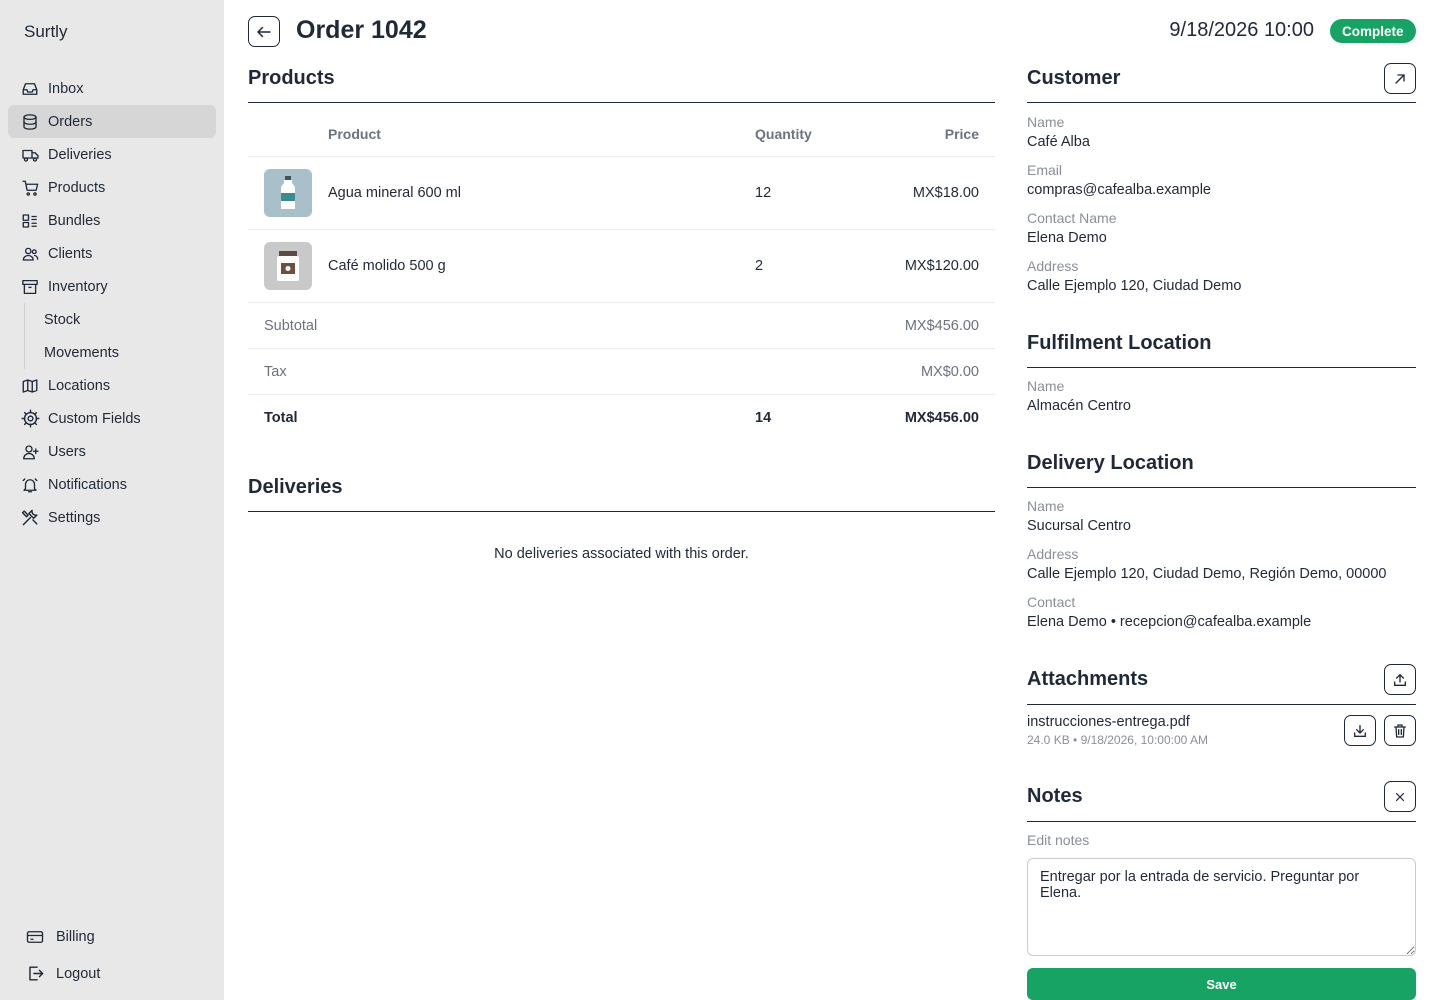 This screenshot has height=1000, width=1440. Describe the element at coordinates (1045, 170) in the screenshot. I see `customer-email-label: Email` at that location.